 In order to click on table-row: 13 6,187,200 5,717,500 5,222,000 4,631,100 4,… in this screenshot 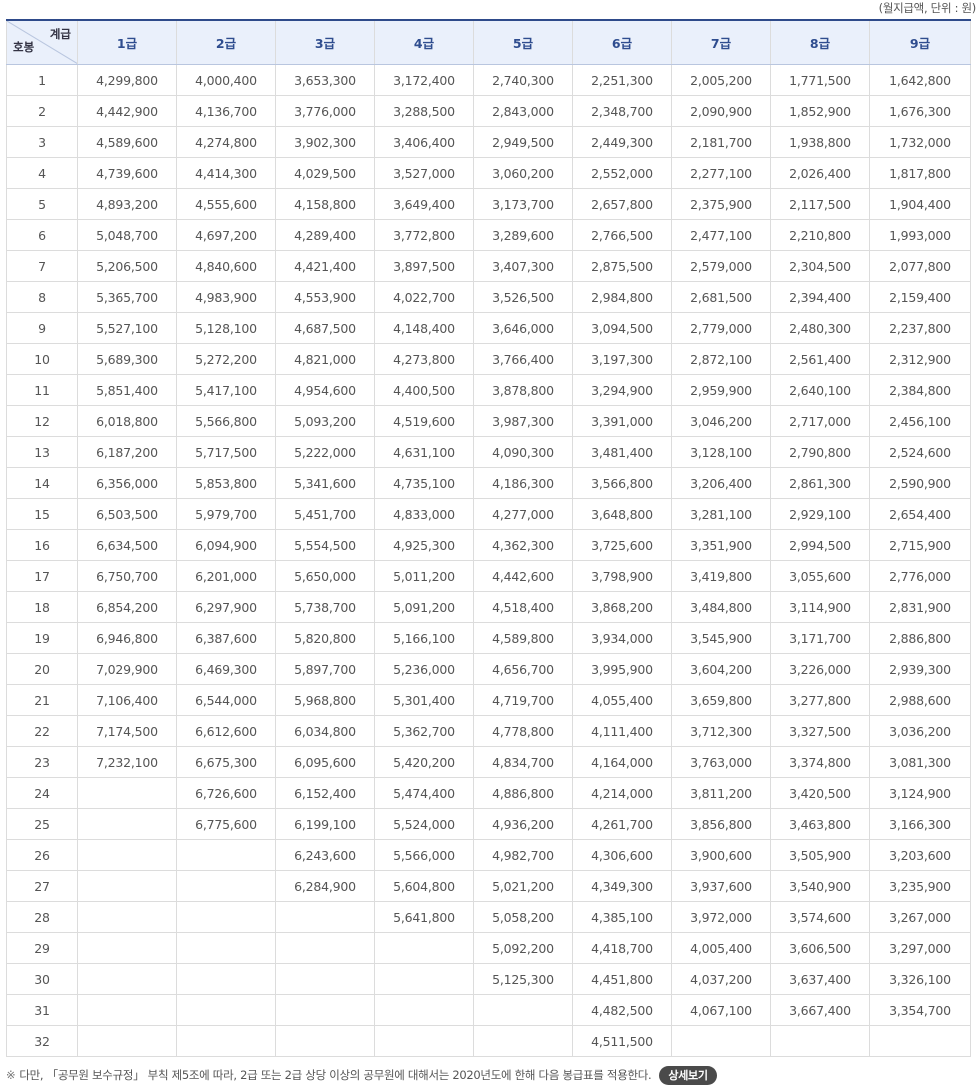, I will do `click(488, 452)`.